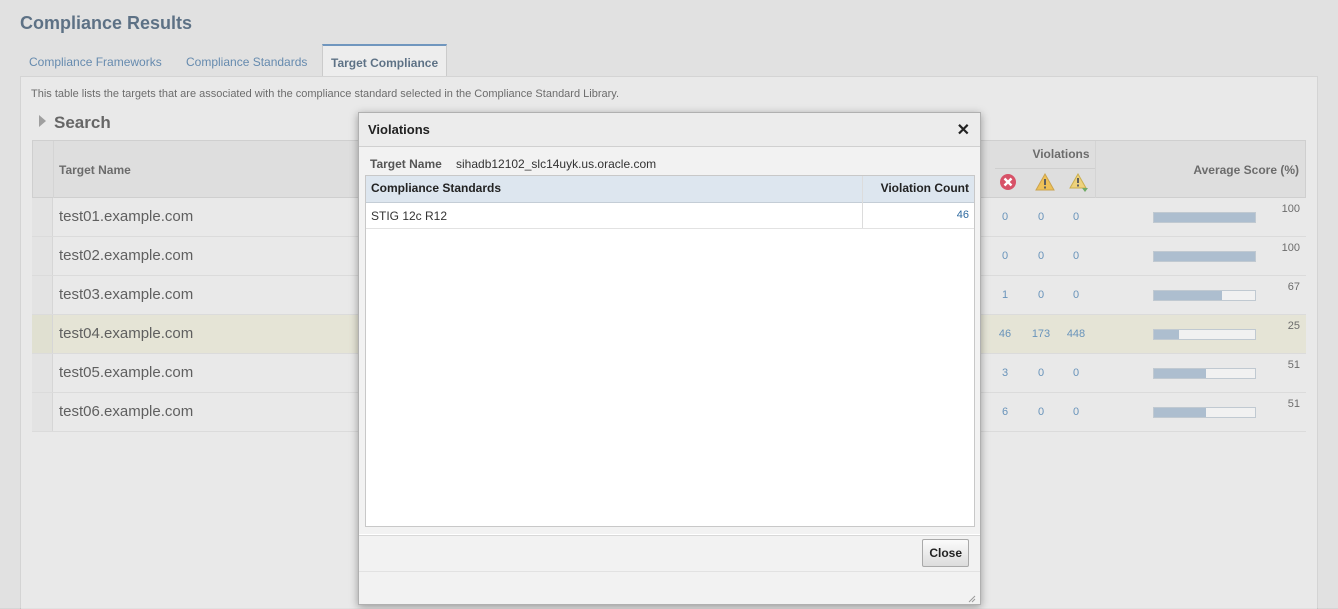 The image size is (1338, 609). What do you see at coordinates (925, 188) in the screenshot?
I see `column-header-violation-count: Violation Count` at bounding box center [925, 188].